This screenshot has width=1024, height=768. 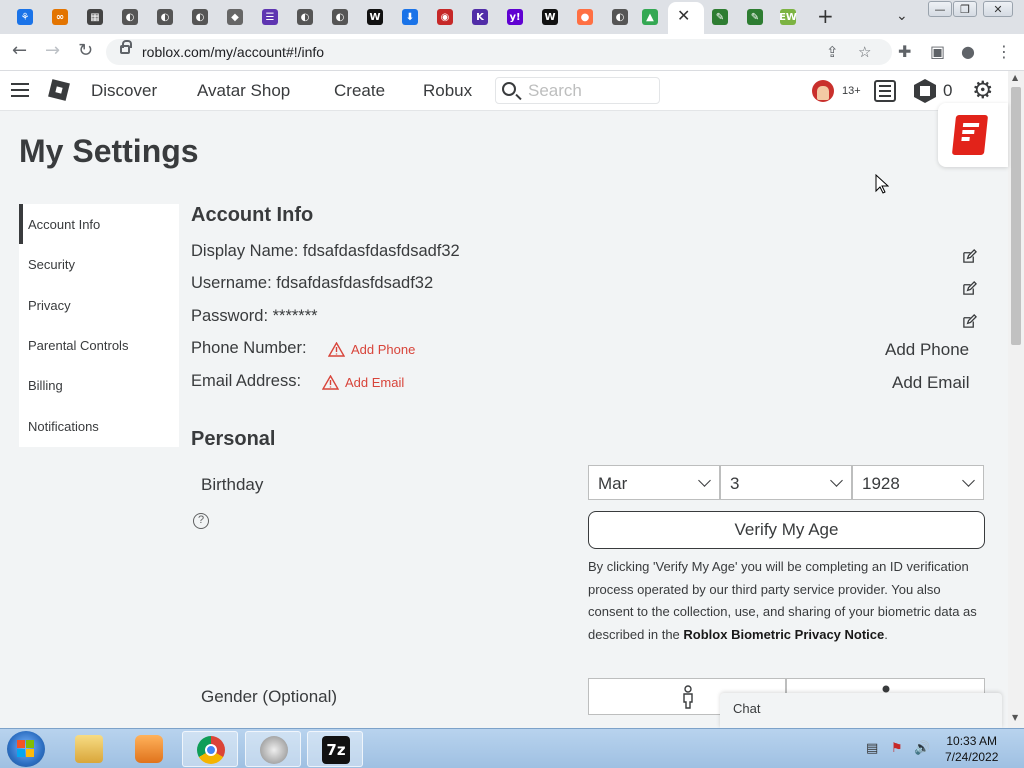 What do you see at coordinates (200, 17) in the screenshot?
I see `tab-favicon-6: ◐` at bounding box center [200, 17].